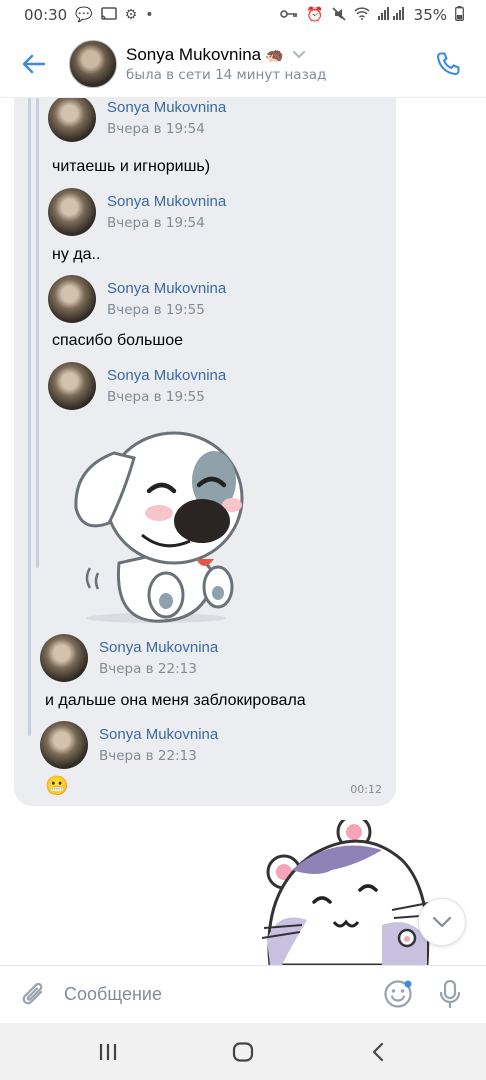 The image size is (486, 1080). Describe the element at coordinates (362, 15) in the screenshot. I see `wifi-icon` at that location.